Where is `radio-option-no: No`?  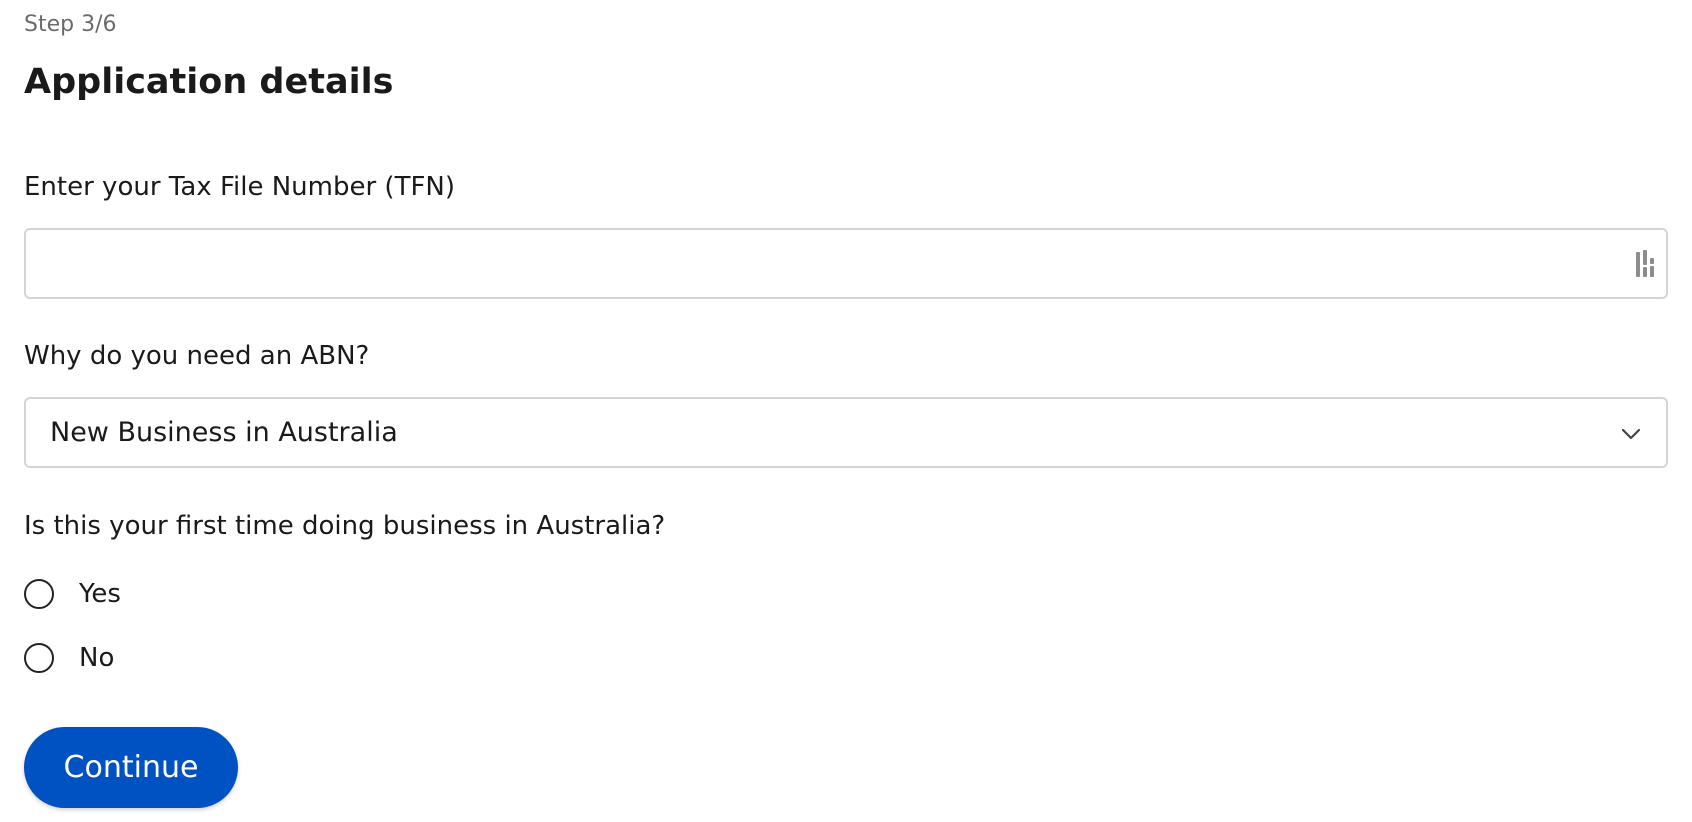 radio-option-no: No is located at coordinates (69, 658).